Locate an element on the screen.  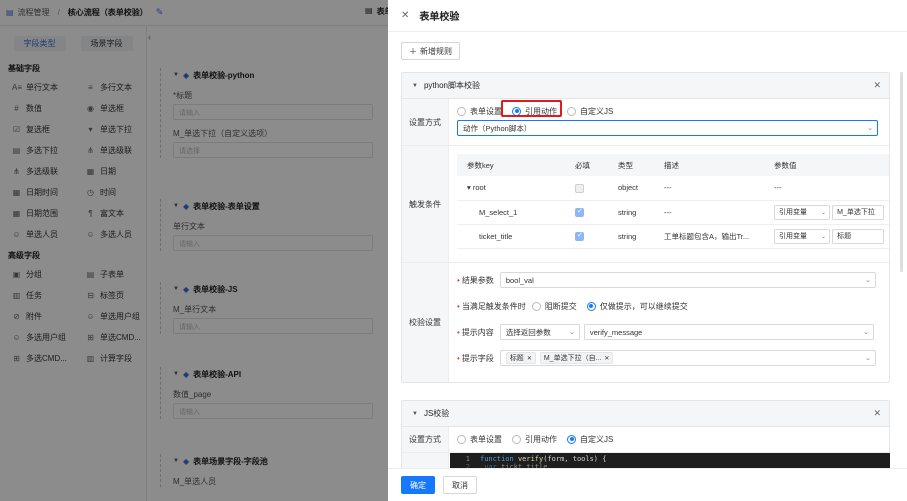
radio-label: 引用动作 is located at coordinates (541, 439).